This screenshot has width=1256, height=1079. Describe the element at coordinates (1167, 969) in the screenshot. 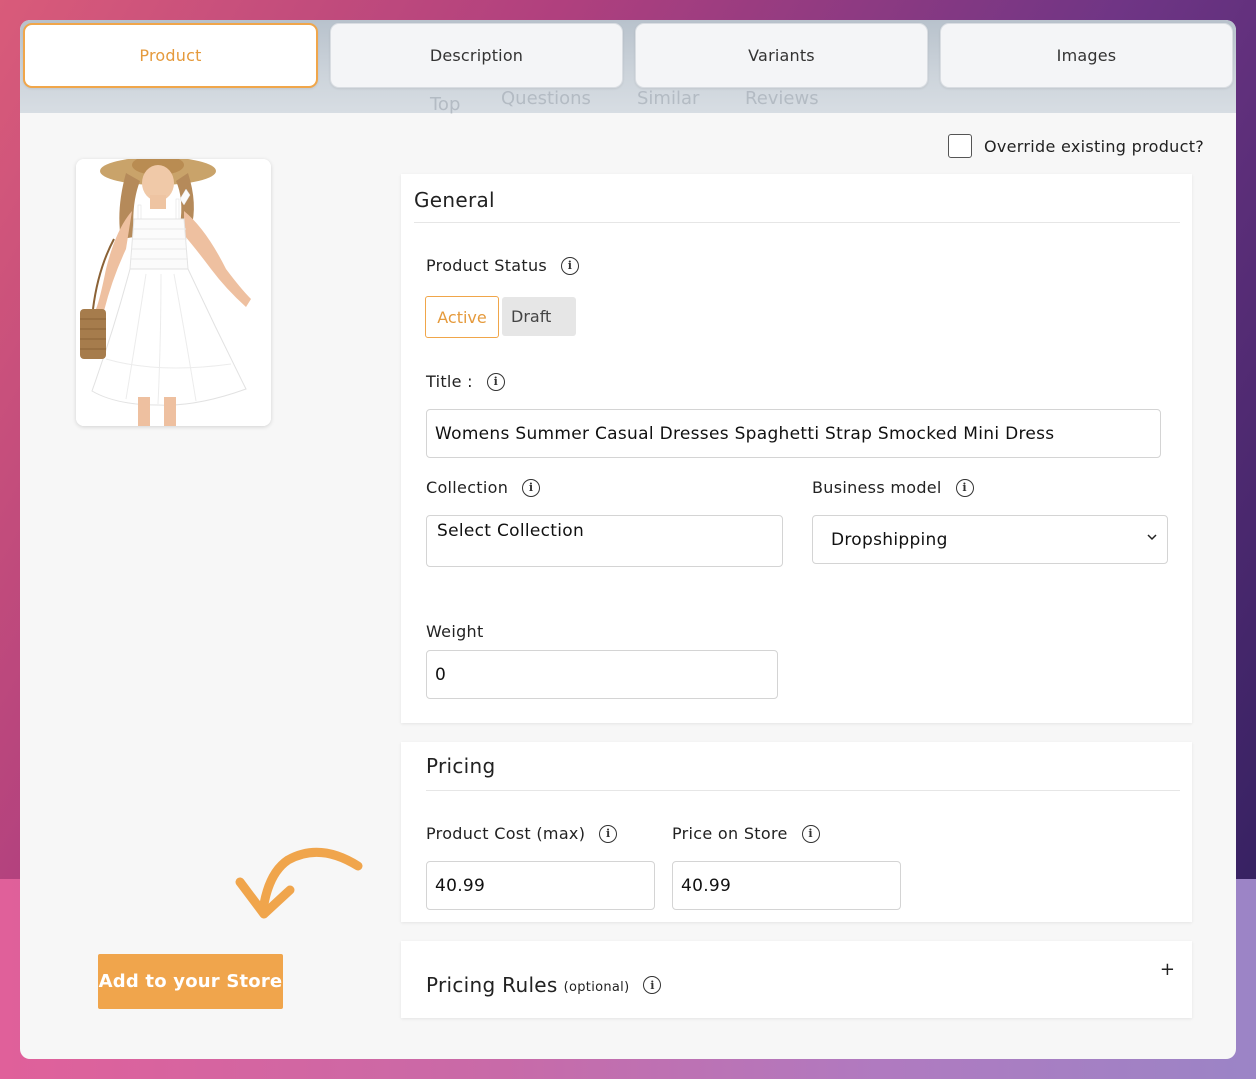

I see `expand-plus-icon: +` at that location.